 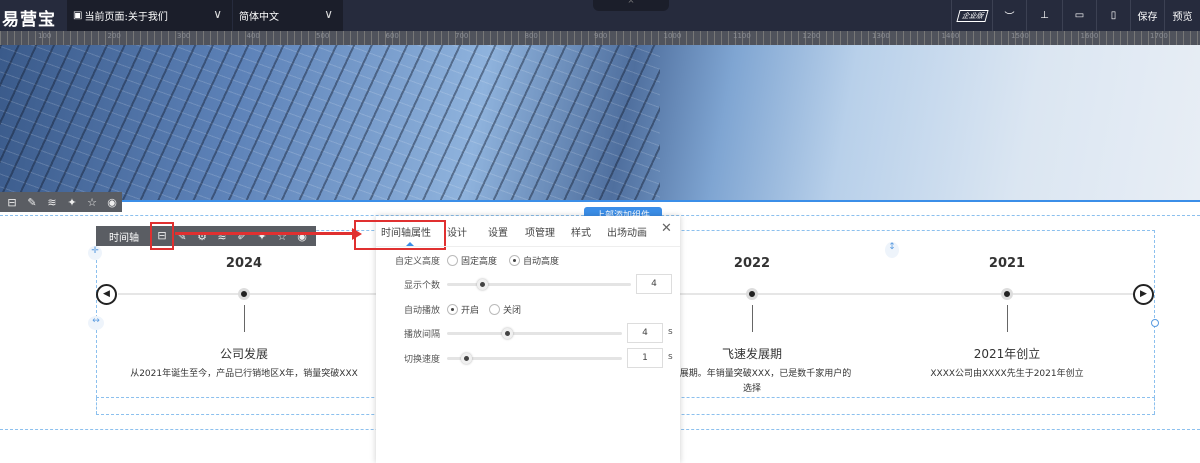 I want to click on tab-settings: 设置, so click(x=498, y=231).